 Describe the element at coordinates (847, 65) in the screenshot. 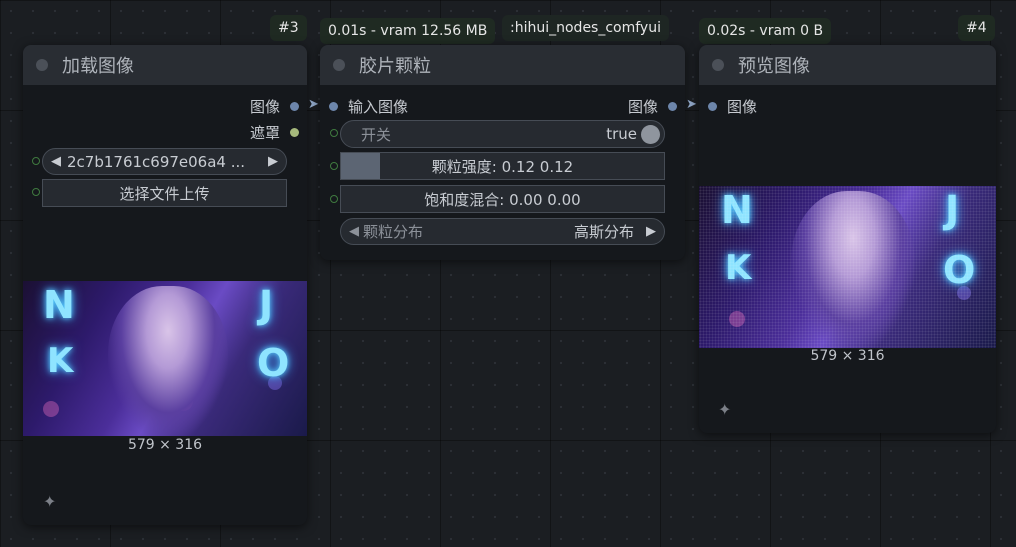

I see `preview-image-header: 预览图像` at that location.